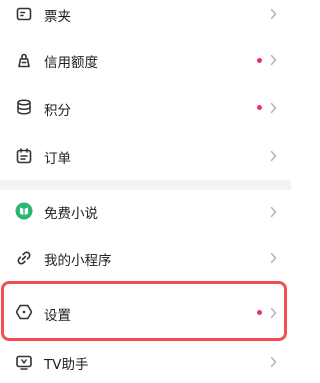 The image size is (320, 383). Describe the element at coordinates (145, 212) in the screenshot. I see `menu-item-free-novels: 免费小说` at that location.